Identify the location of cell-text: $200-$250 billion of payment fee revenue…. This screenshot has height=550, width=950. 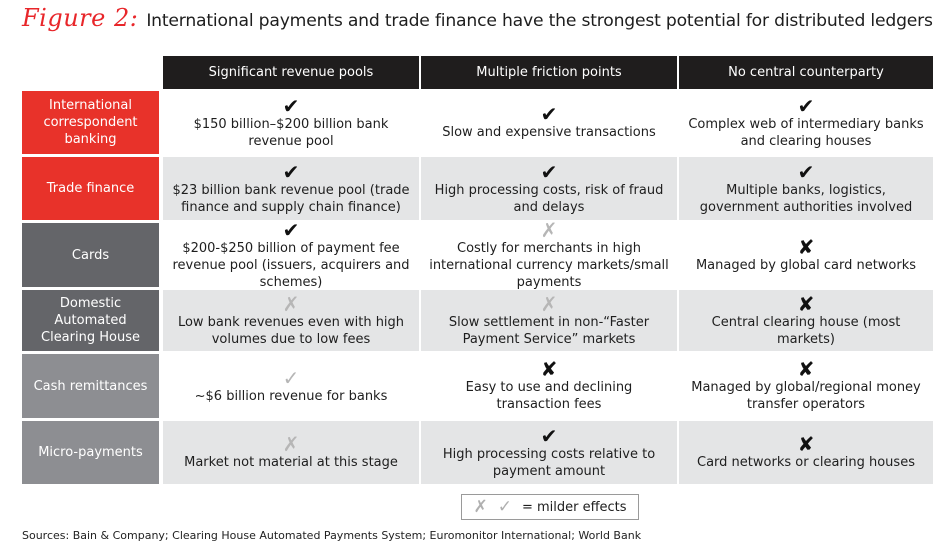
(291, 265).